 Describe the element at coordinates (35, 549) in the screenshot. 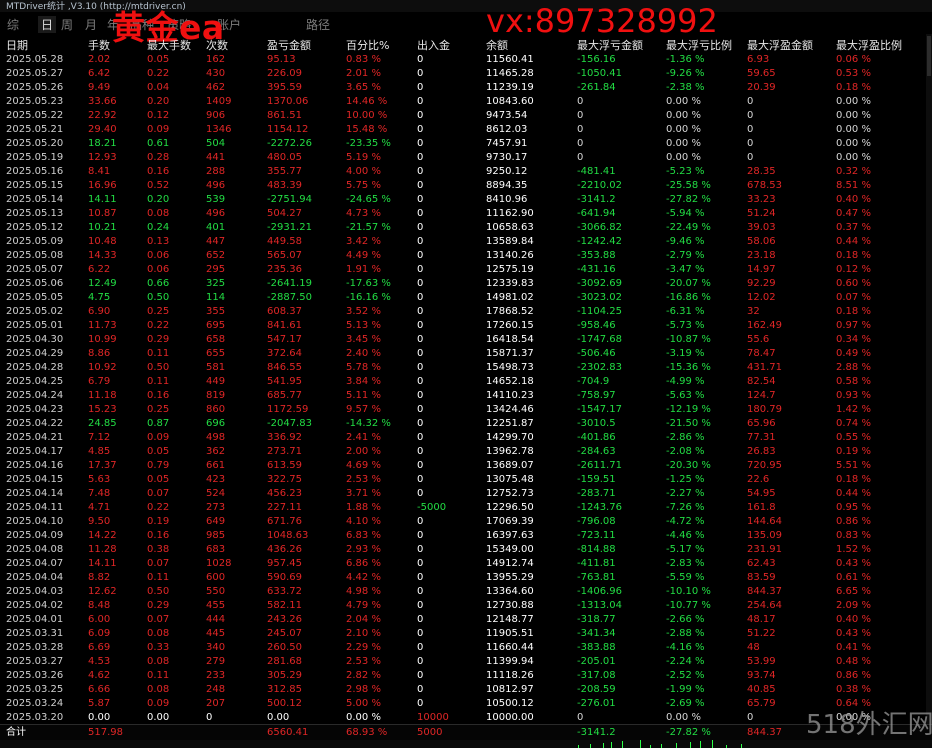

I see `cell-date: 2025.04.08` at that location.